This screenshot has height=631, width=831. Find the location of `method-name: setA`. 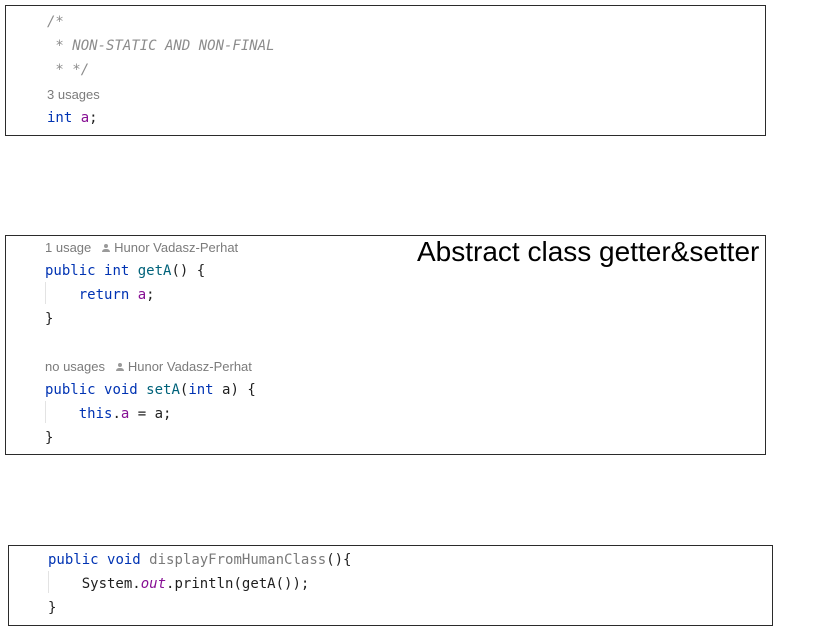

method-name: setA is located at coordinates (163, 390).